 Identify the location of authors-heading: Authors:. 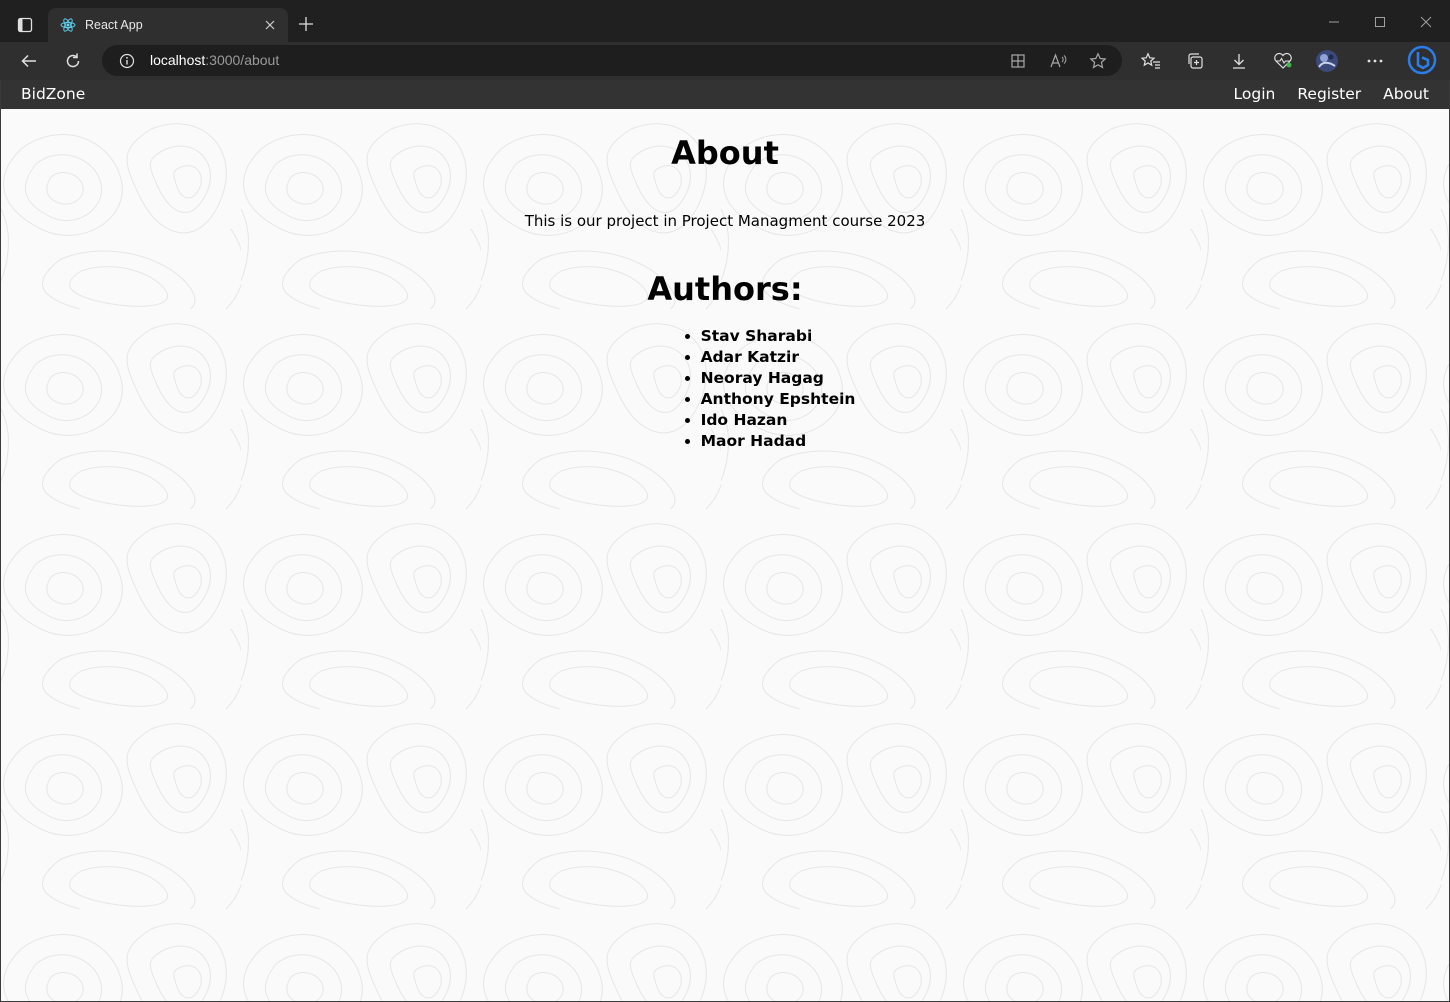
(725, 289).